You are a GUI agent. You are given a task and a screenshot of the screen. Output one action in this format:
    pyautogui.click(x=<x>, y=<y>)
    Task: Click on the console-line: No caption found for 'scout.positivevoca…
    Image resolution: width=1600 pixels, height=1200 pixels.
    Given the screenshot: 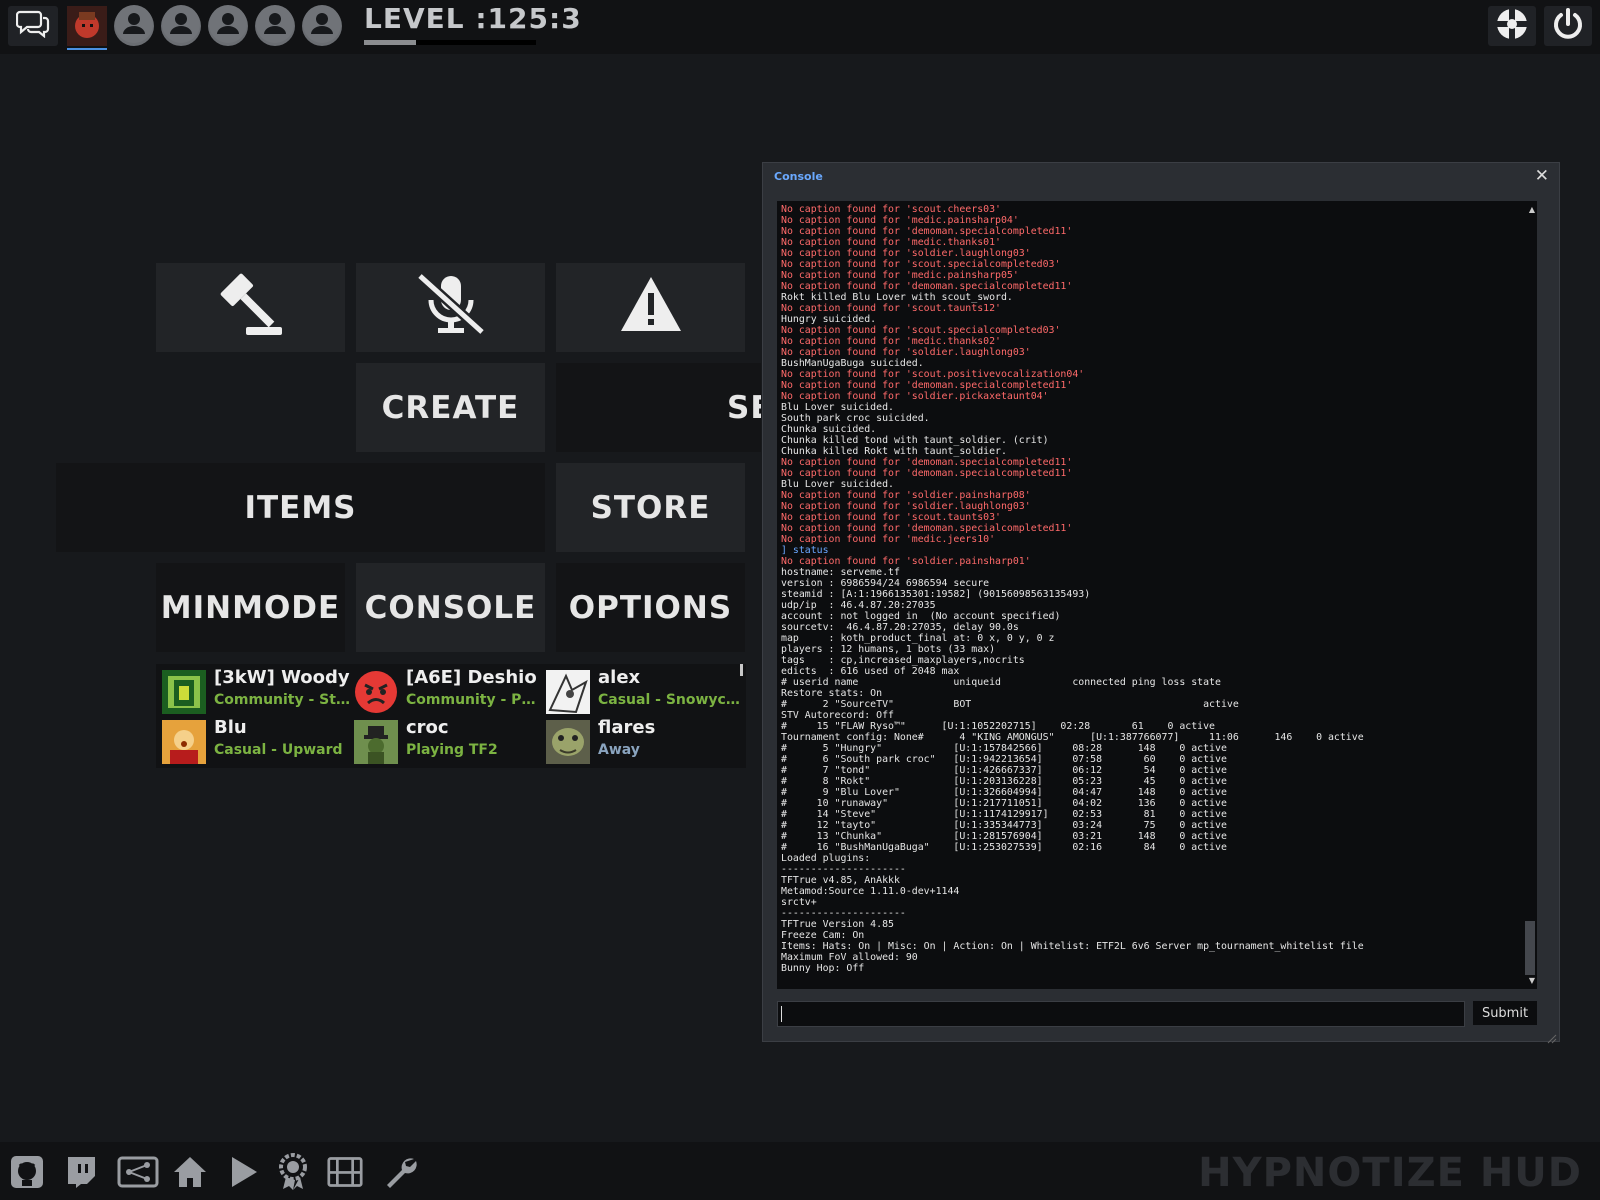 What is the action you would take?
    pyautogui.click(x=933, y=374)
    